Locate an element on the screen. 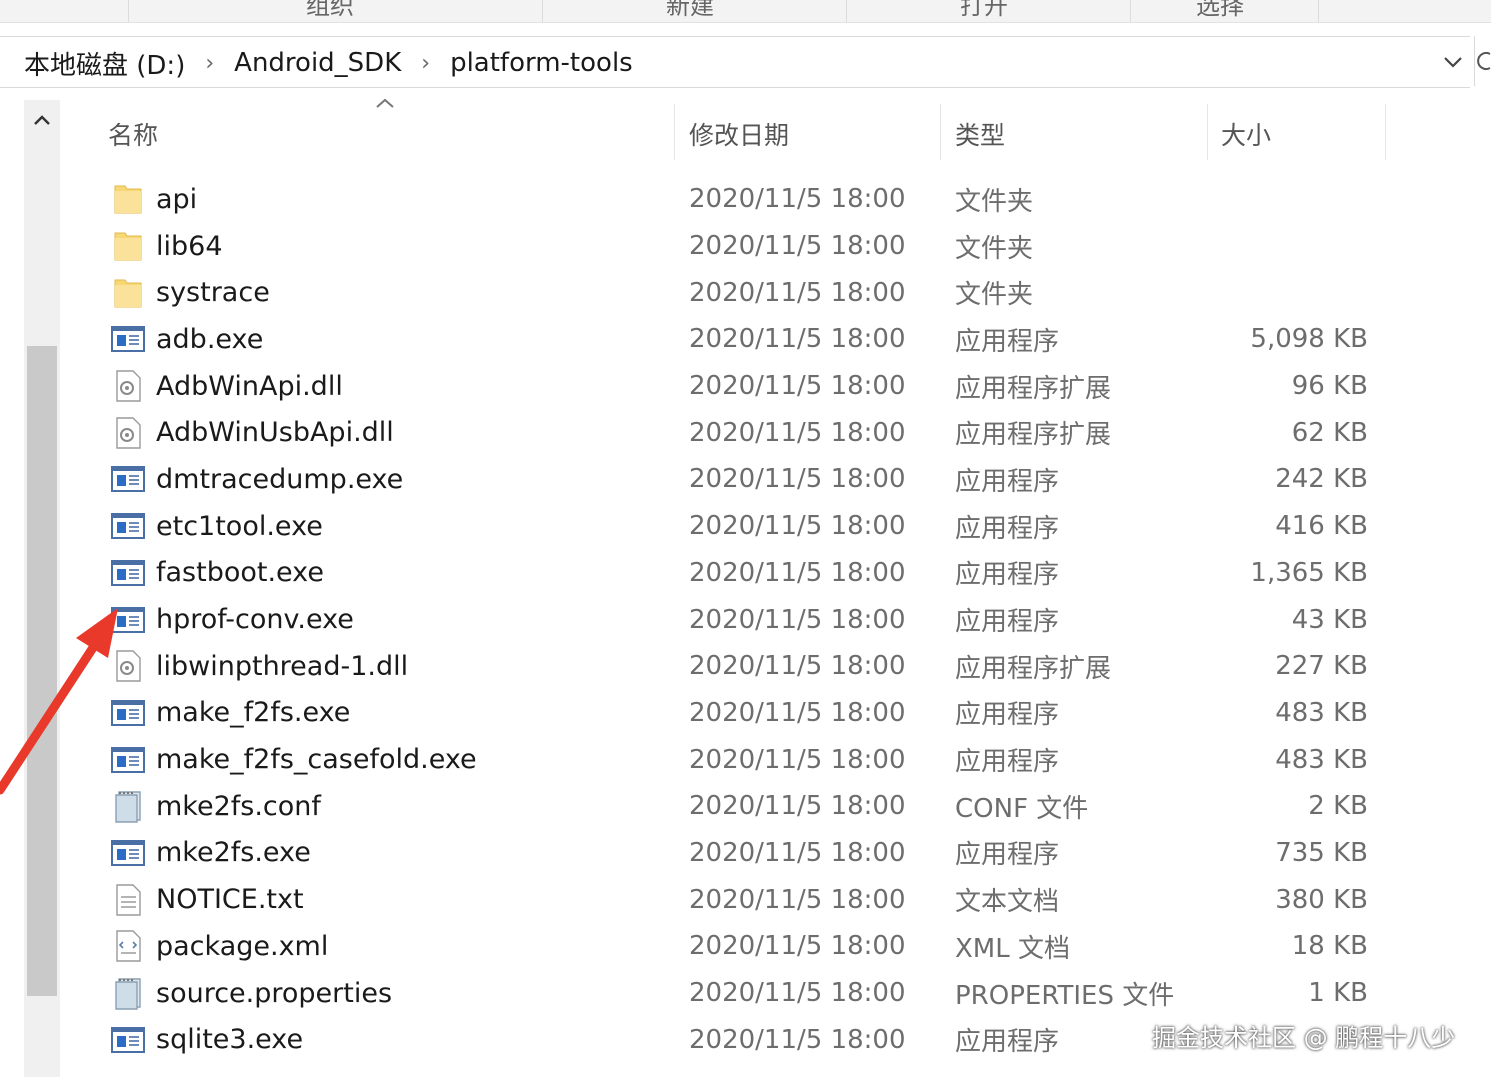  file-name: adb.exe is located at coordinates (210, 339).